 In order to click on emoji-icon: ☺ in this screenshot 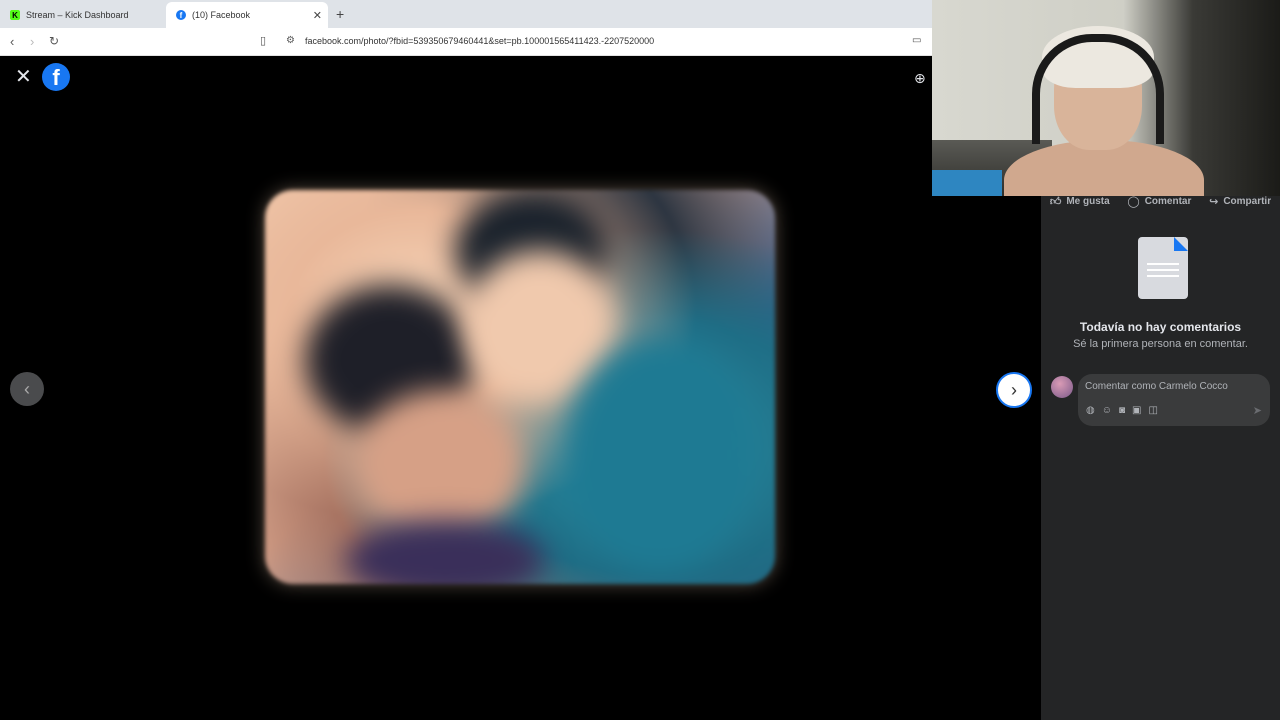, I will do `click(1107, 410)`.